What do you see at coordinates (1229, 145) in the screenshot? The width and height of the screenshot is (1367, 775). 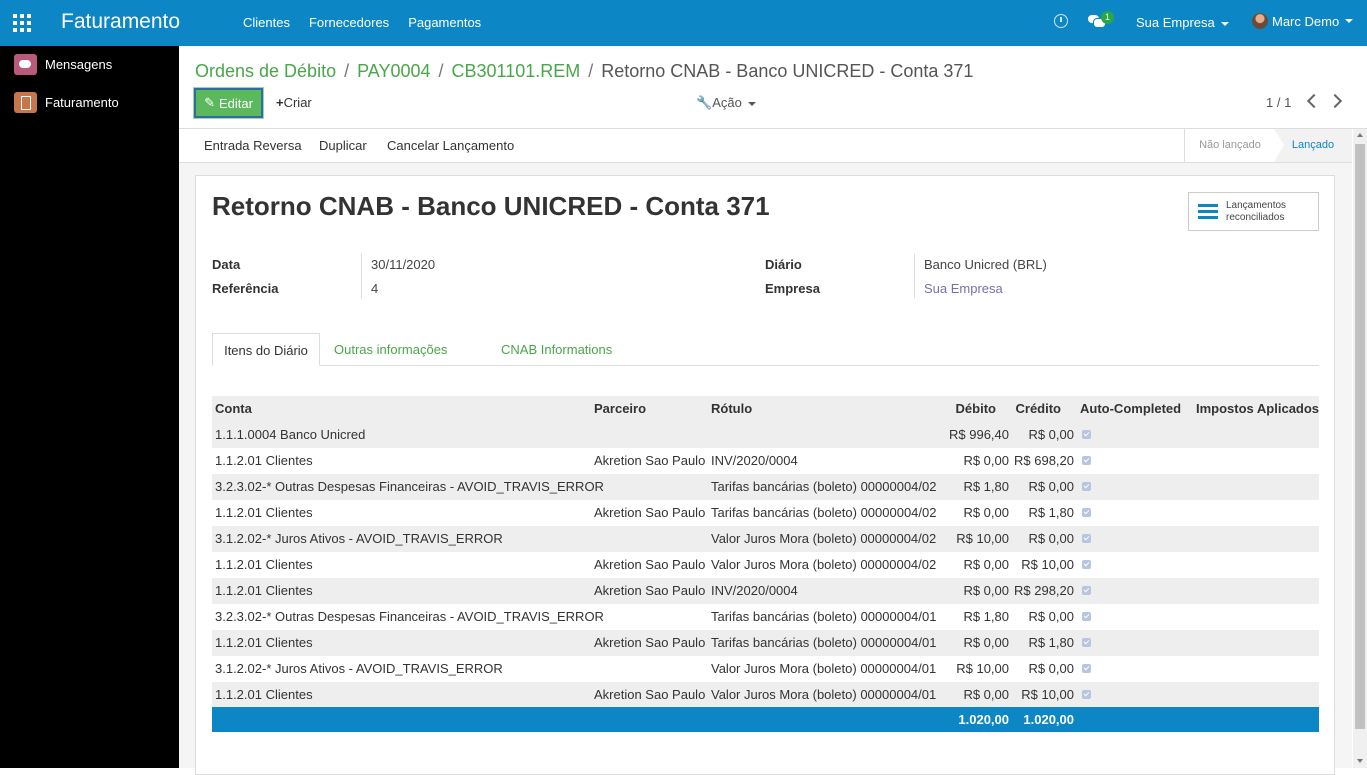 I see `stage-draft: Não lançado` at bounding box center [1229, 145].